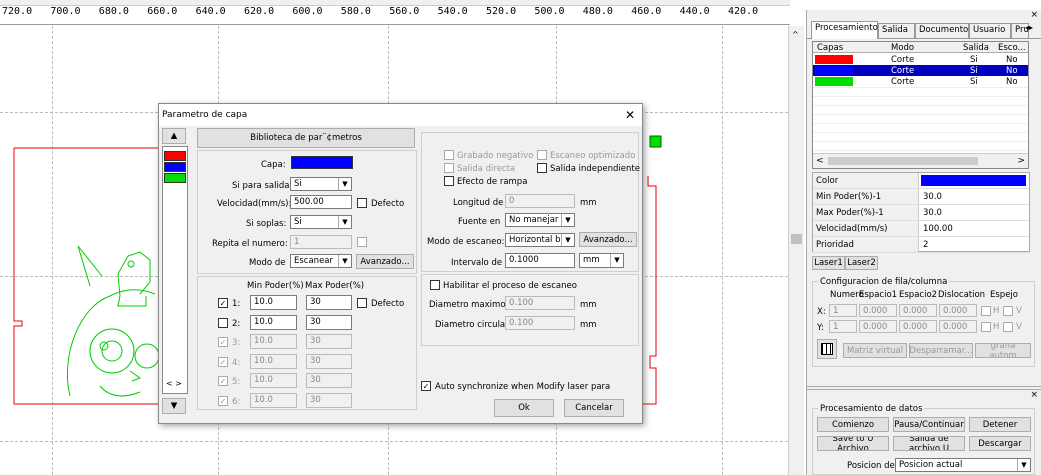 This screenshot has height=475, width=1041. What do you see at coordinates (321, 202) in the screenshot?
I see `speed-input: 500.00` at bounding box center [321, 202].